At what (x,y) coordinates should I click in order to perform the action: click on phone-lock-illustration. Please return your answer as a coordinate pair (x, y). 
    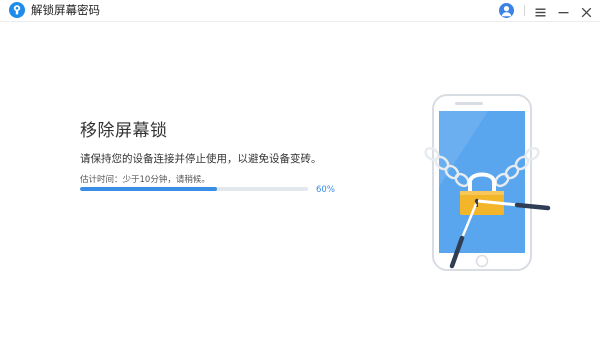
    Looking at the image, I should click on (488, 183).